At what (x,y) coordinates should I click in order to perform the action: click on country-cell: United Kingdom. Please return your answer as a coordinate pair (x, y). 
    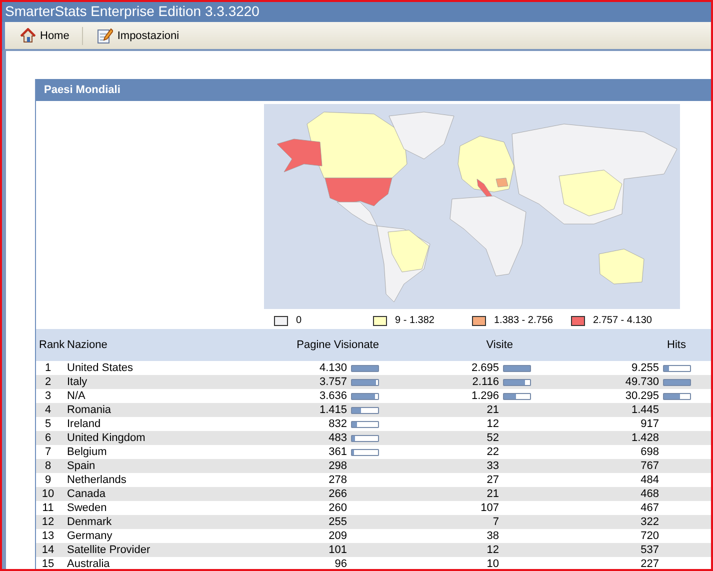
    Looking at the image, I should click on (106, 438).